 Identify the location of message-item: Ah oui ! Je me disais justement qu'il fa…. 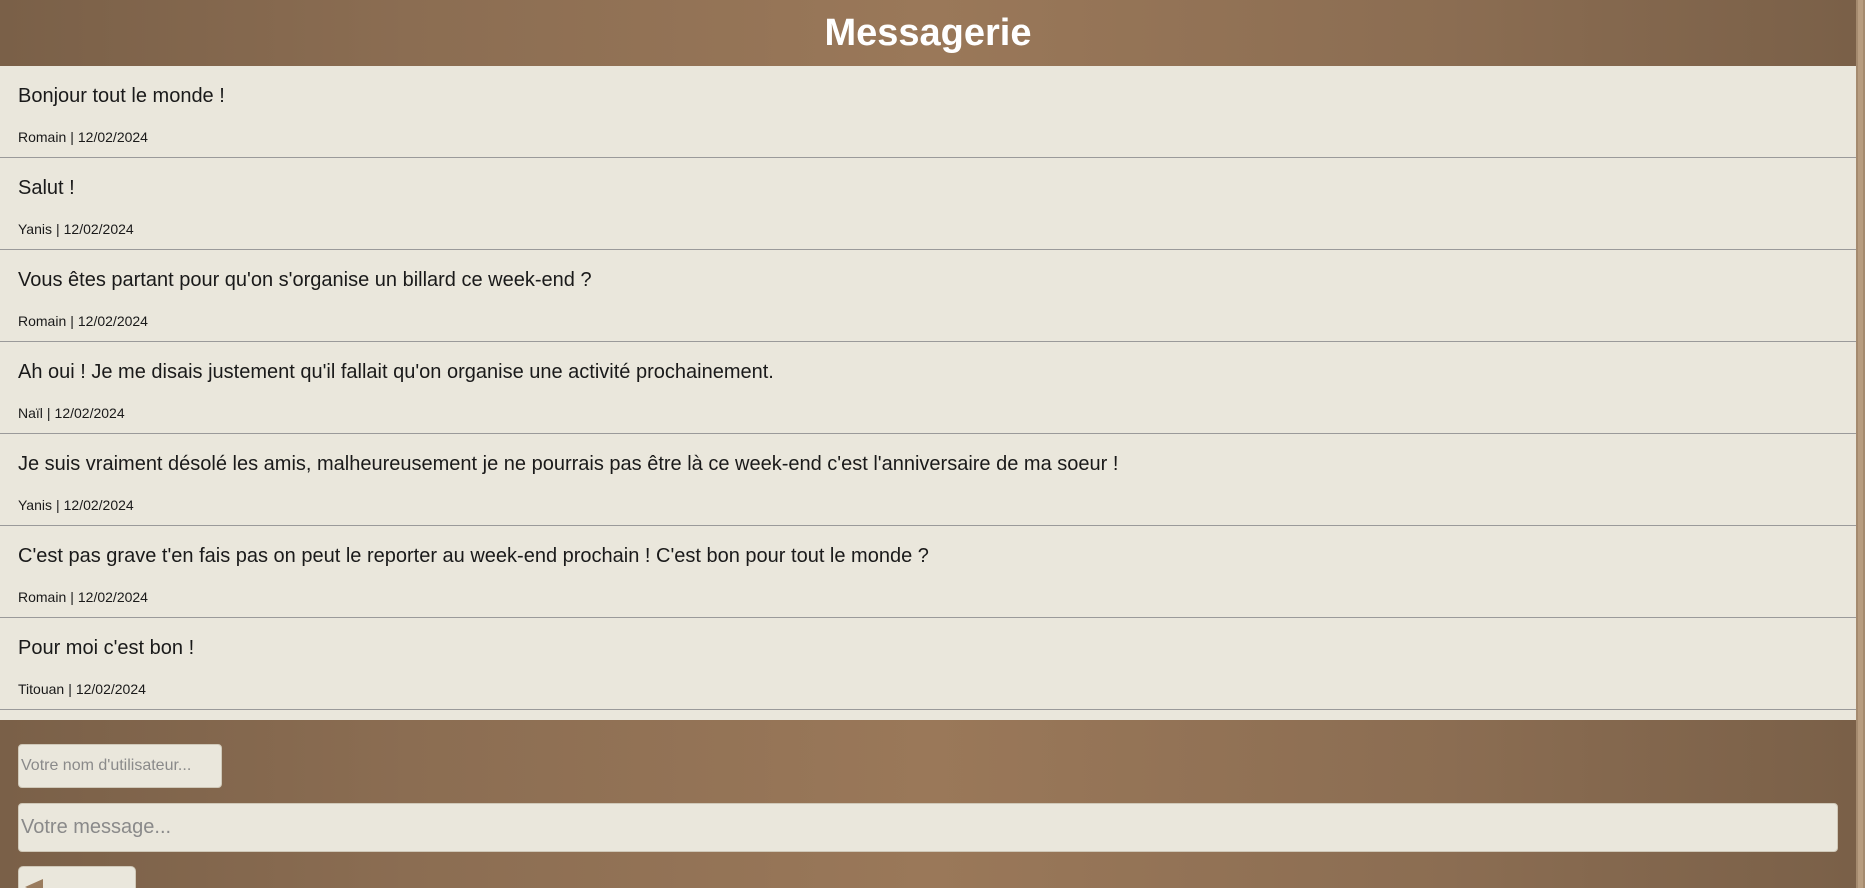
(928, 388).